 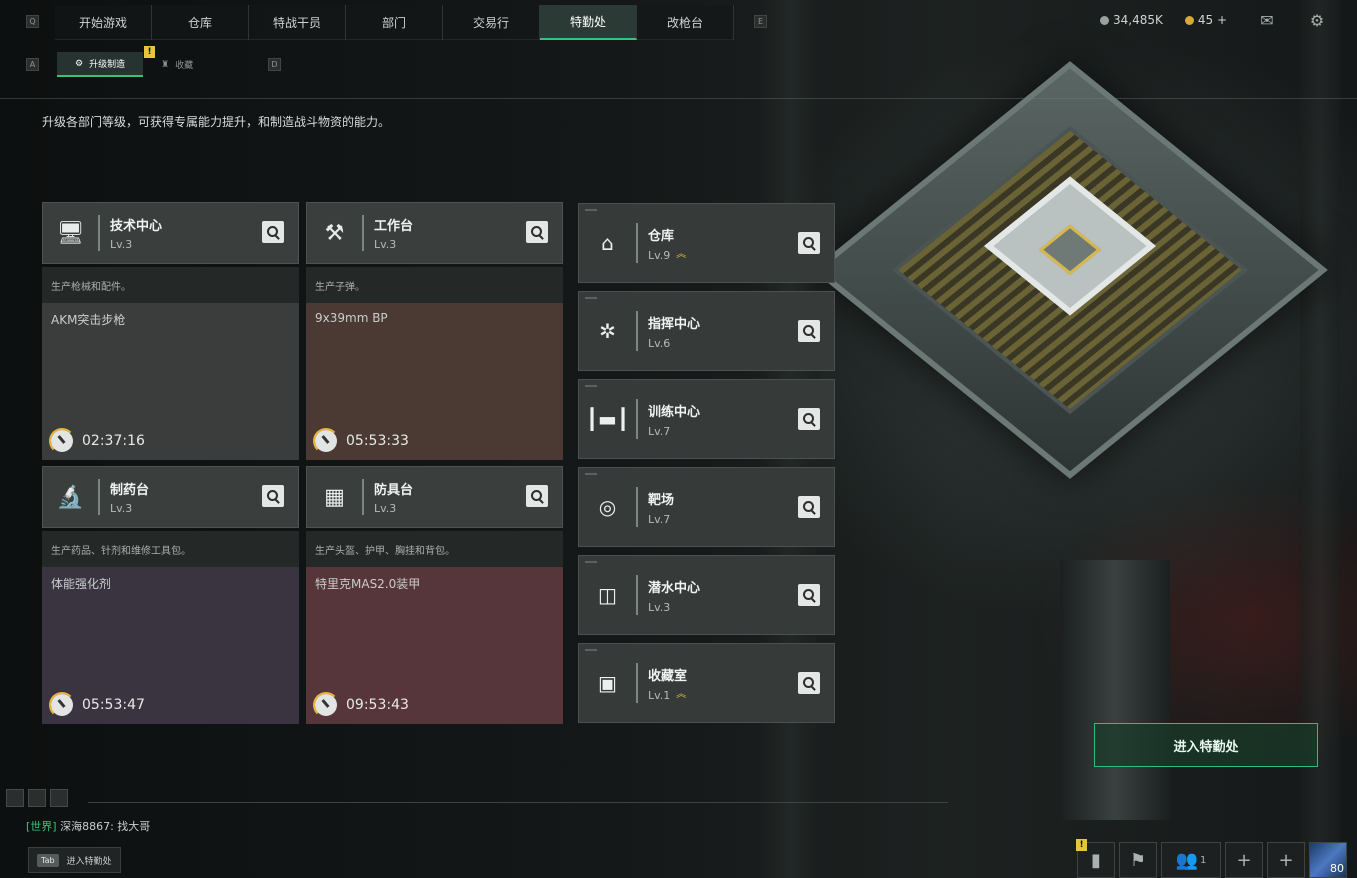 What do you see at coordinates (706, 683) in the screenshot?
I see `department-item: ▣ 收藏室 Lv.1 ︽` at bounding box center [706, 683].